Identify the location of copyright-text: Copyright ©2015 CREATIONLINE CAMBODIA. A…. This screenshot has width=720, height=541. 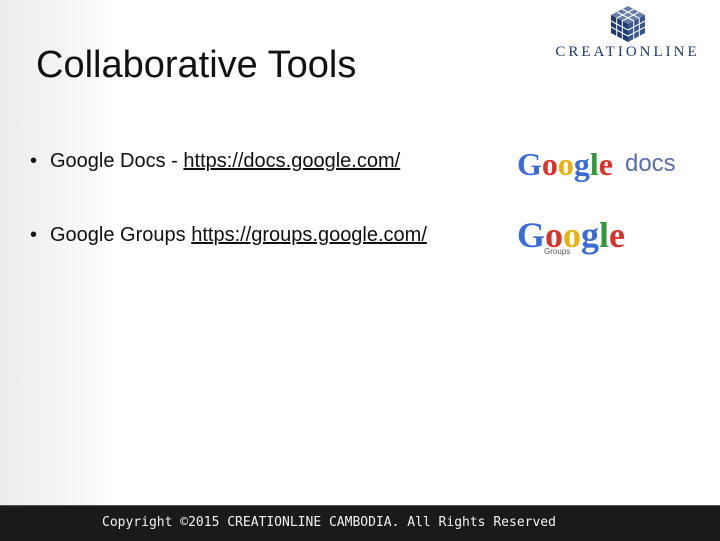
(329, 522).